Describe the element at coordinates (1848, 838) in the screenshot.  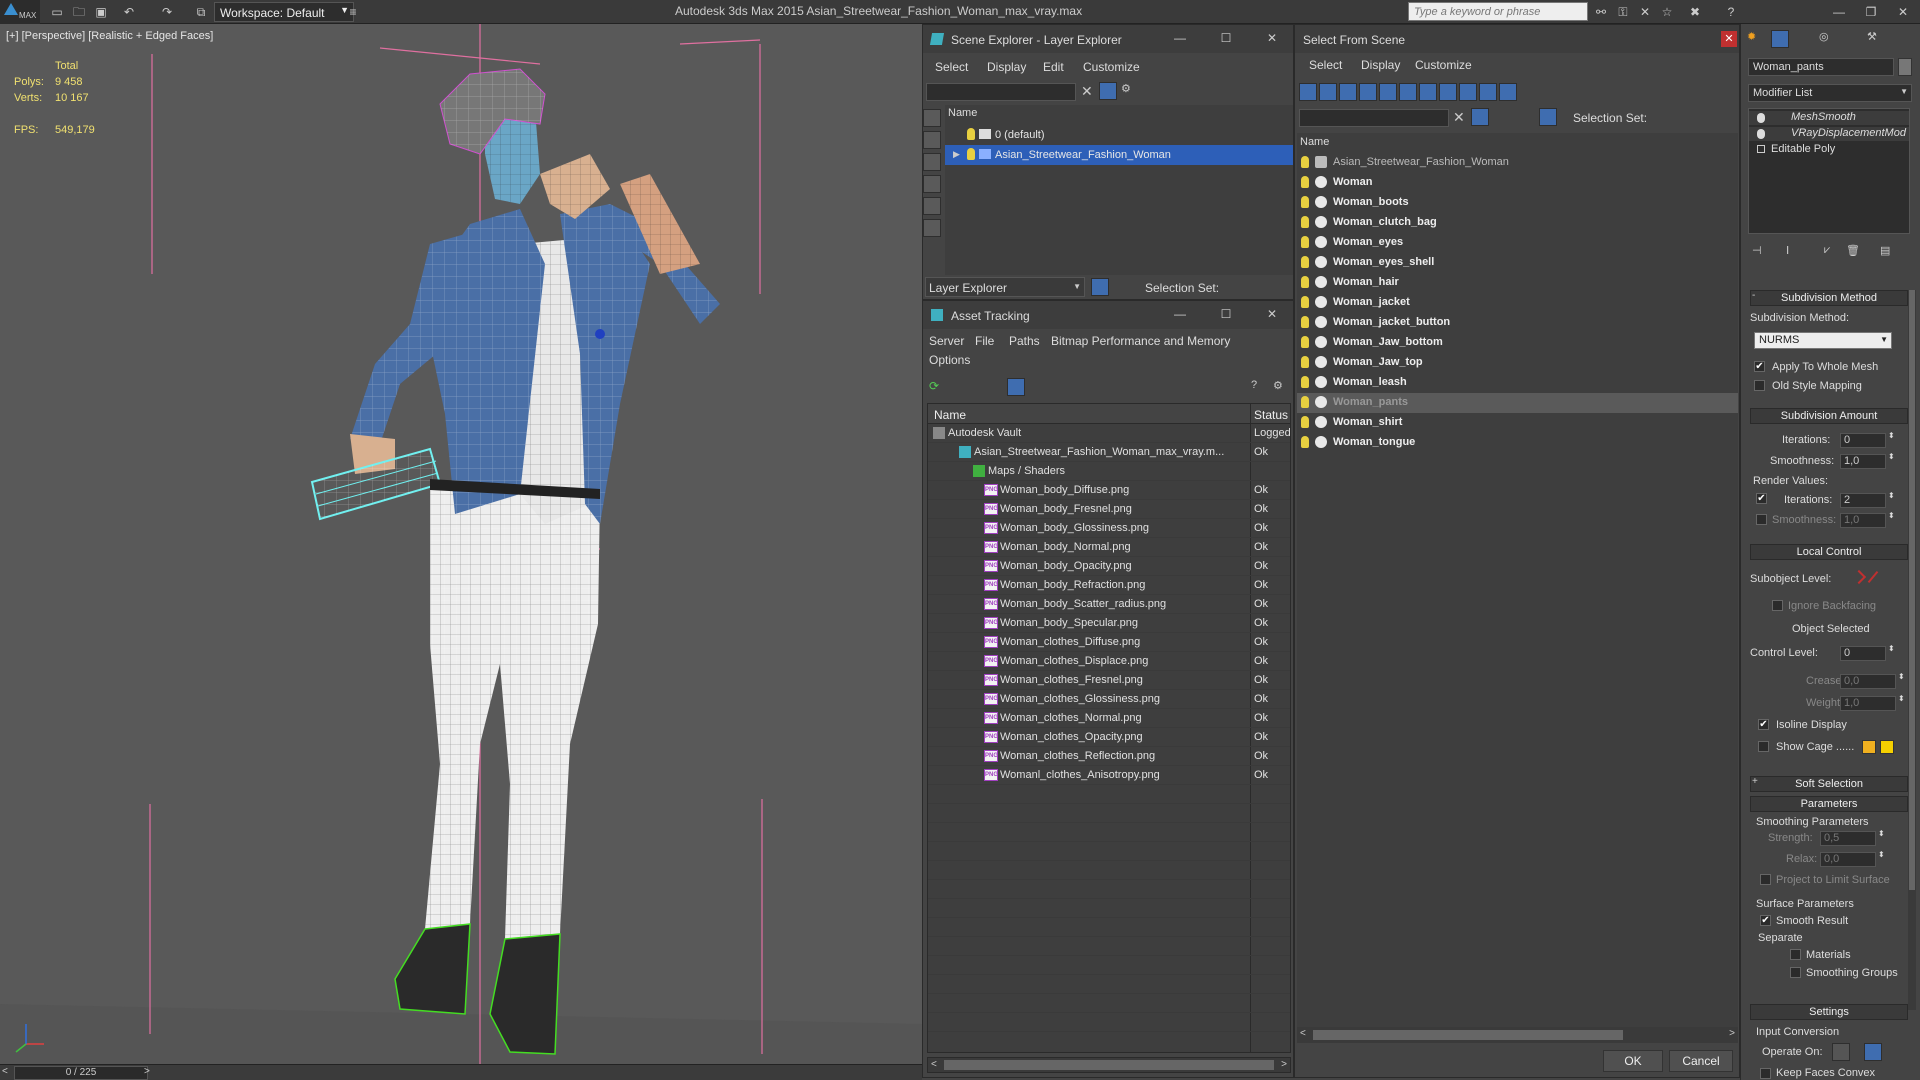
I see `strength-spinner: 0,5` at that location.